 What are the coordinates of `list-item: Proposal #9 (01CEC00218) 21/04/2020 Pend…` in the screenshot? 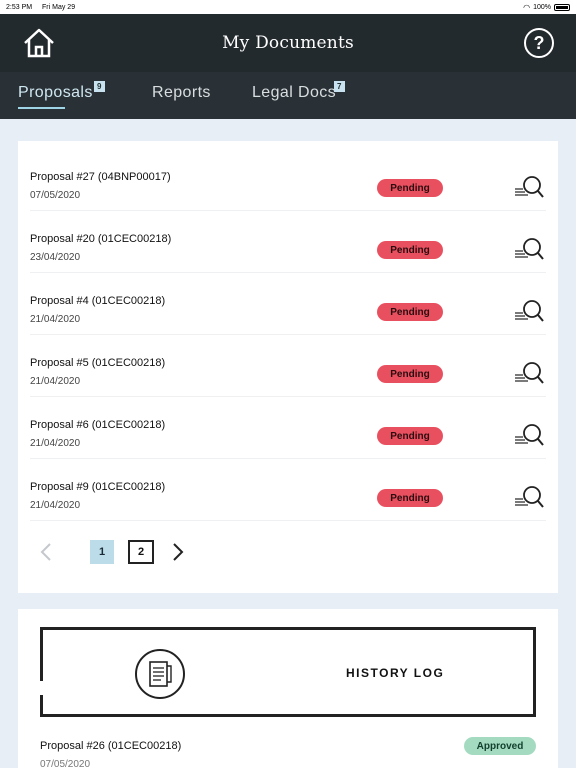 It's located at (288, 490).